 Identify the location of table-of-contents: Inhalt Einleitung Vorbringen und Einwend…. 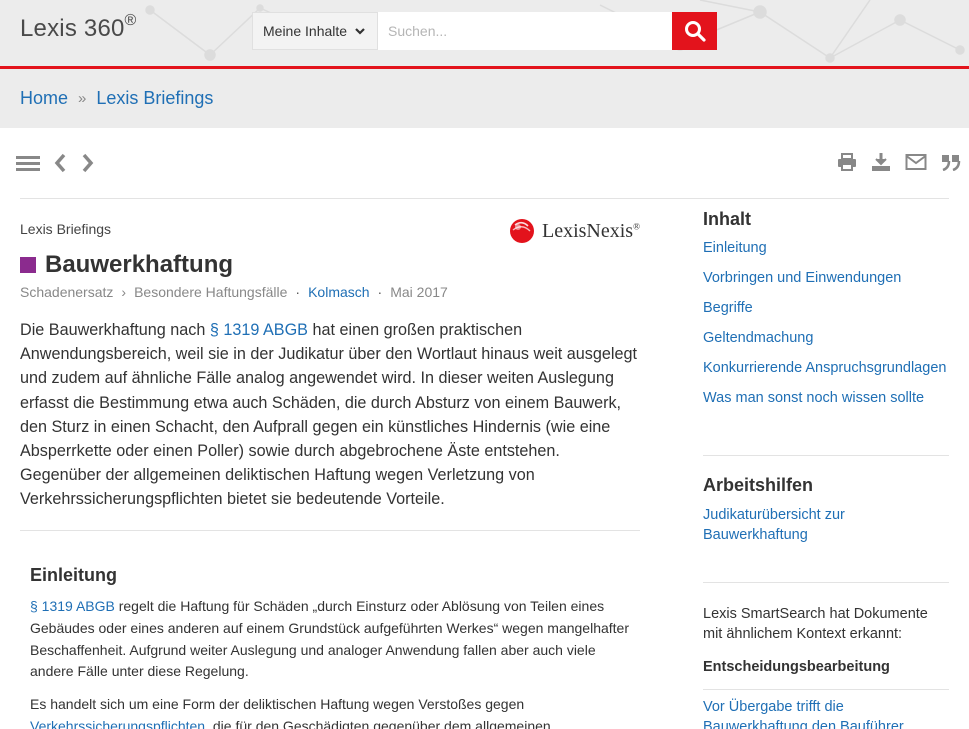
(826, 313).